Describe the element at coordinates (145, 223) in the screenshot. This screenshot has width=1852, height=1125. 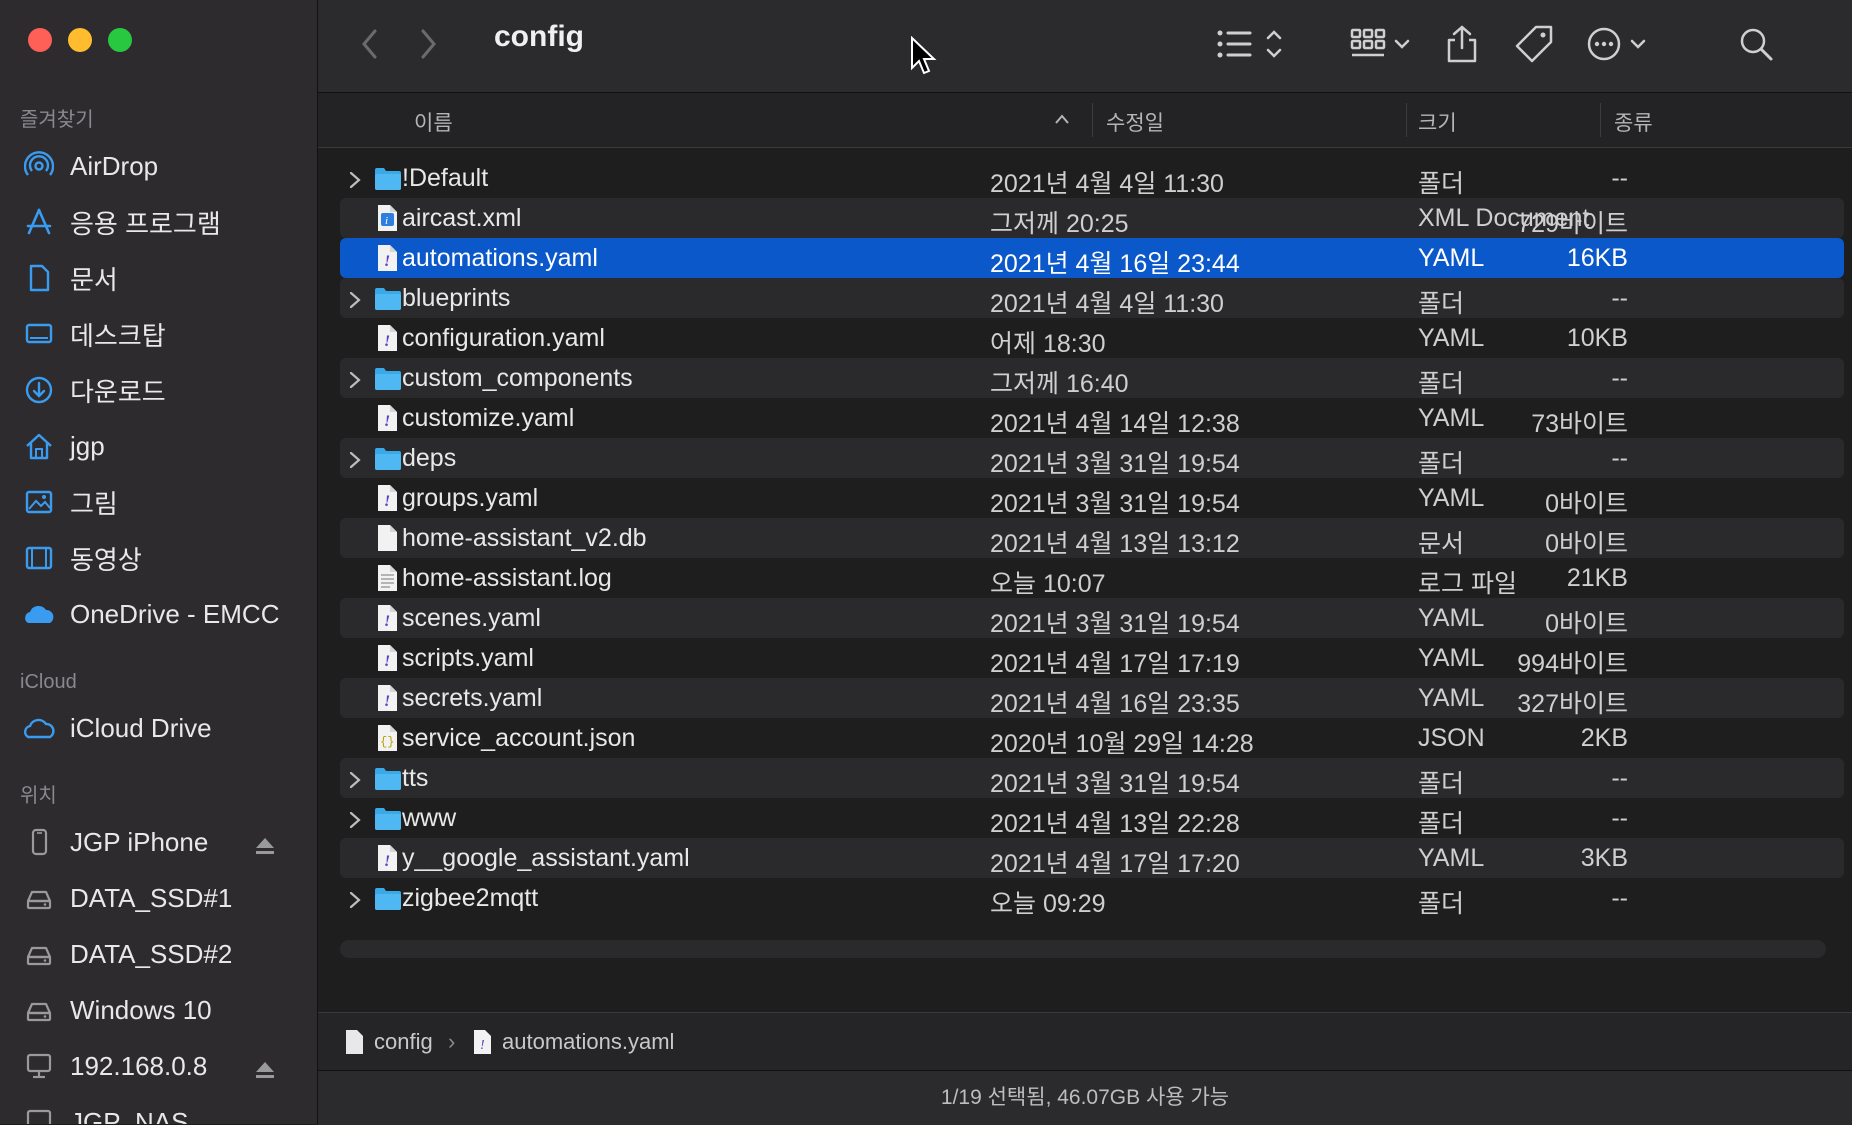
I see `sidebar-item-label: 응용 프로그램` at that location.